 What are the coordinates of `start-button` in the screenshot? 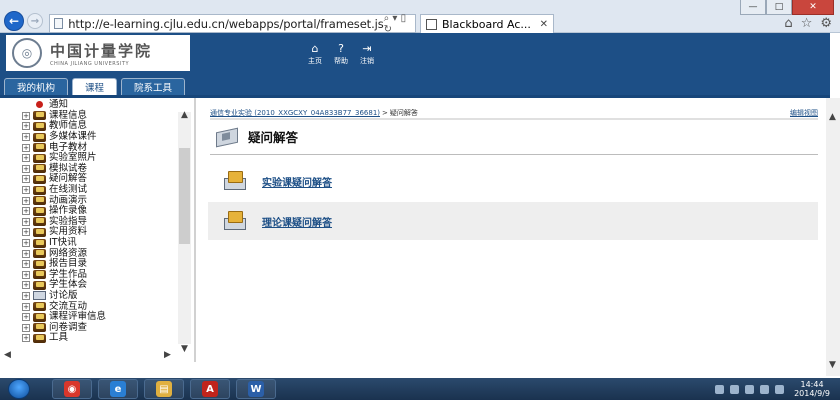 It's located at (19, 389).